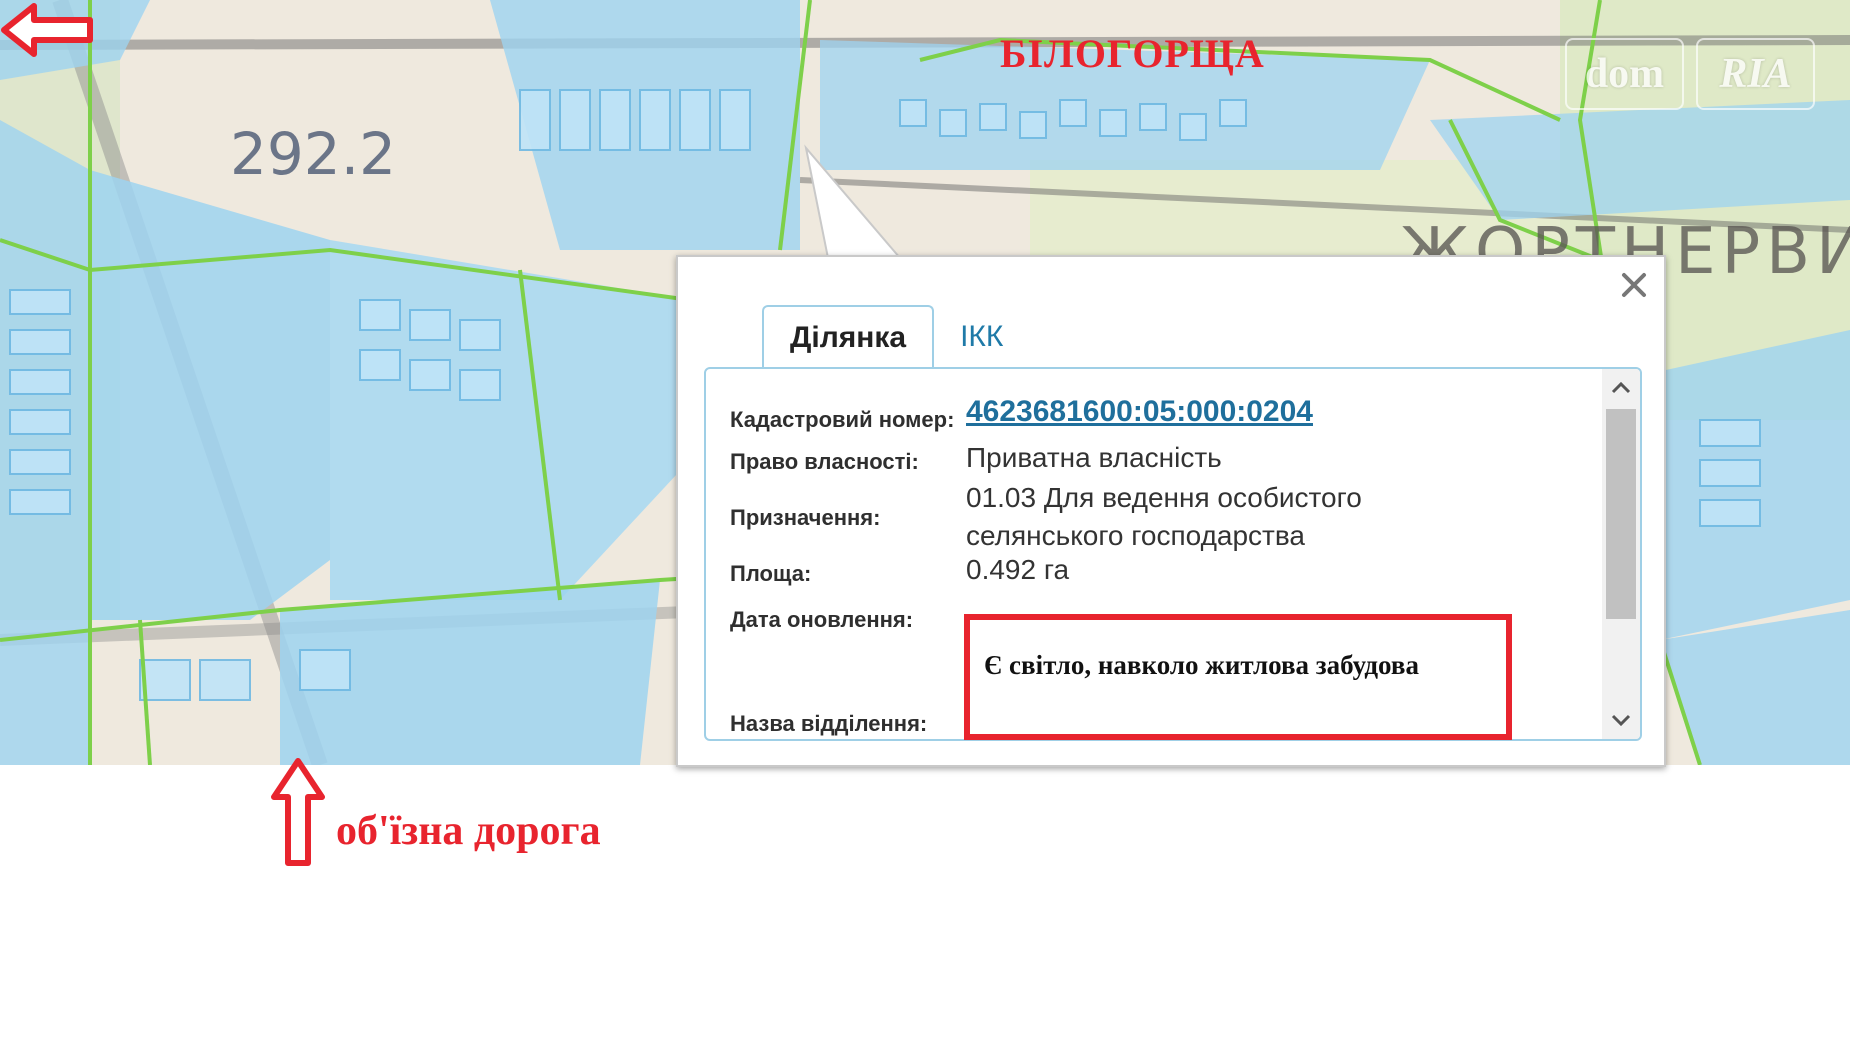 The image size is (1850, 1040). I want to click on purpose-label: Призначення:, so click(805, 517).